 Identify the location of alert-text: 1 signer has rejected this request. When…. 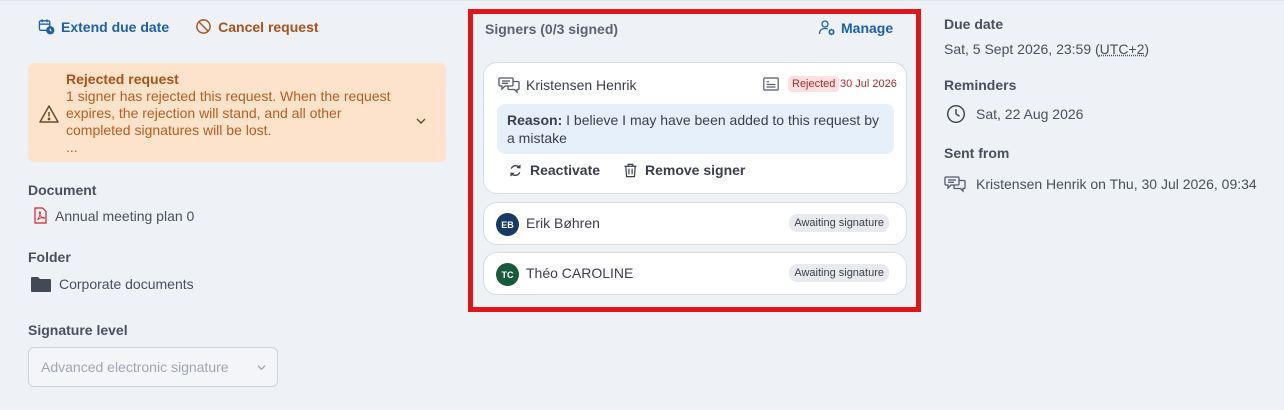
(228, 113).